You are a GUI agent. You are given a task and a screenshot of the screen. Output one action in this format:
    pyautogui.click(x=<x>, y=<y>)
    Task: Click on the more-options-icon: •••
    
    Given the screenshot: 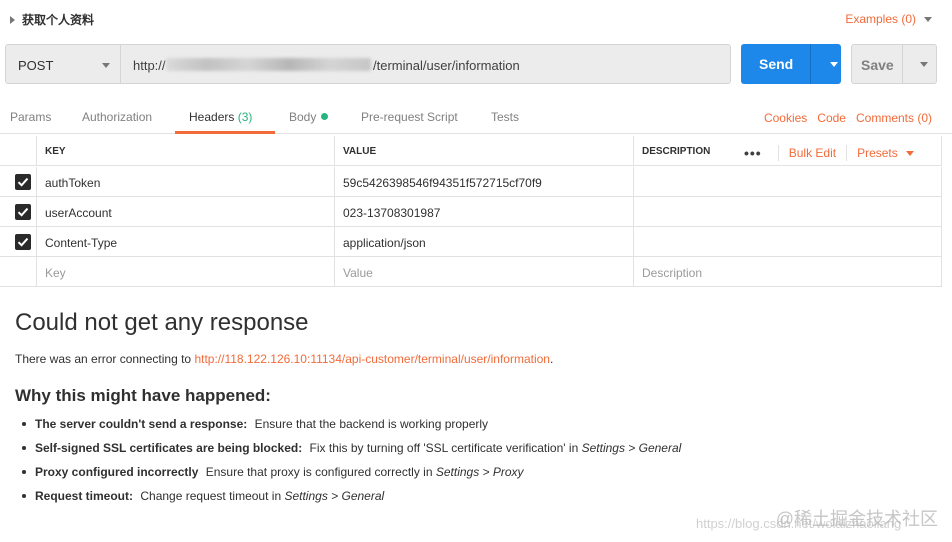 What is the action you would take?
    pyautogui.click(x=753, y=153)
    